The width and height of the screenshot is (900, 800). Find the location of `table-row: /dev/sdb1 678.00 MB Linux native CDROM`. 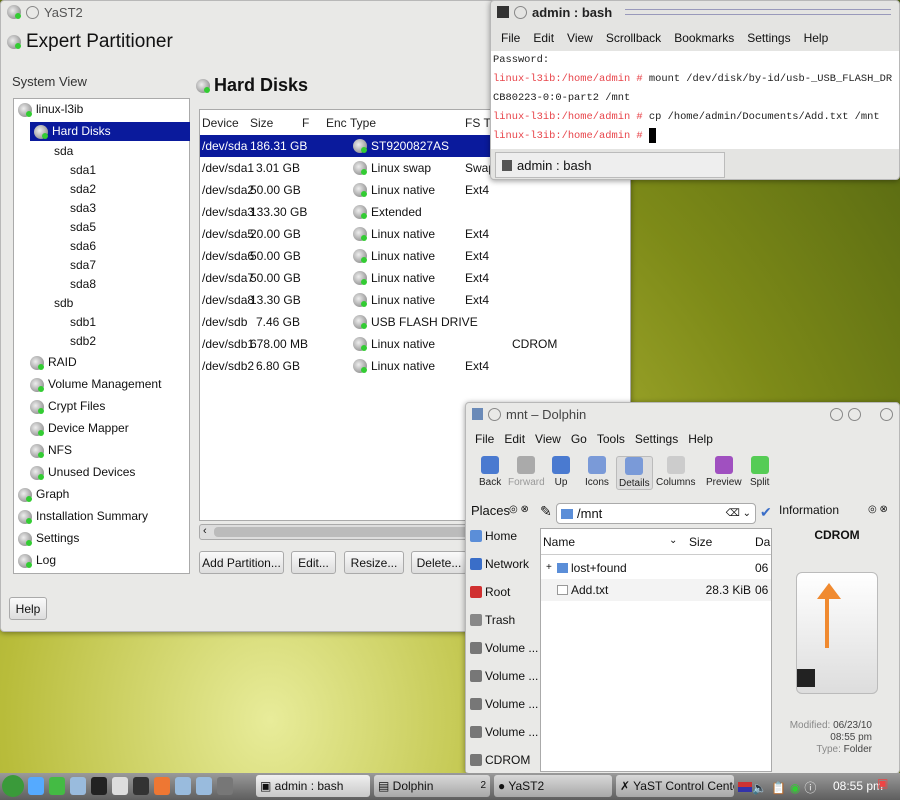

table-row: /dev/sdb1 678.00 MB Linux native CDROM is located at coordinates (415, 344).